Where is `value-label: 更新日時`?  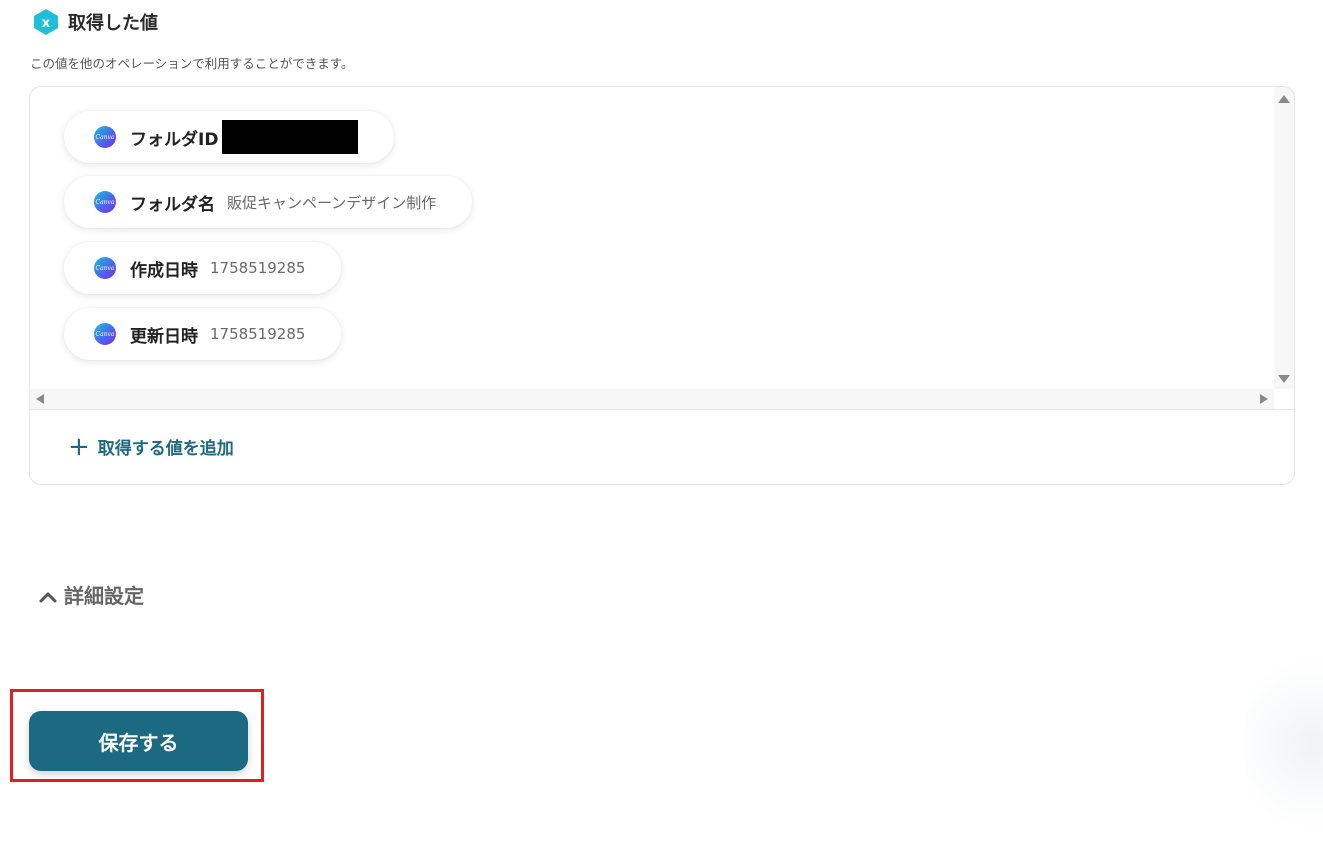 value-label: 更新日時 is located at coordinates (164, 334).